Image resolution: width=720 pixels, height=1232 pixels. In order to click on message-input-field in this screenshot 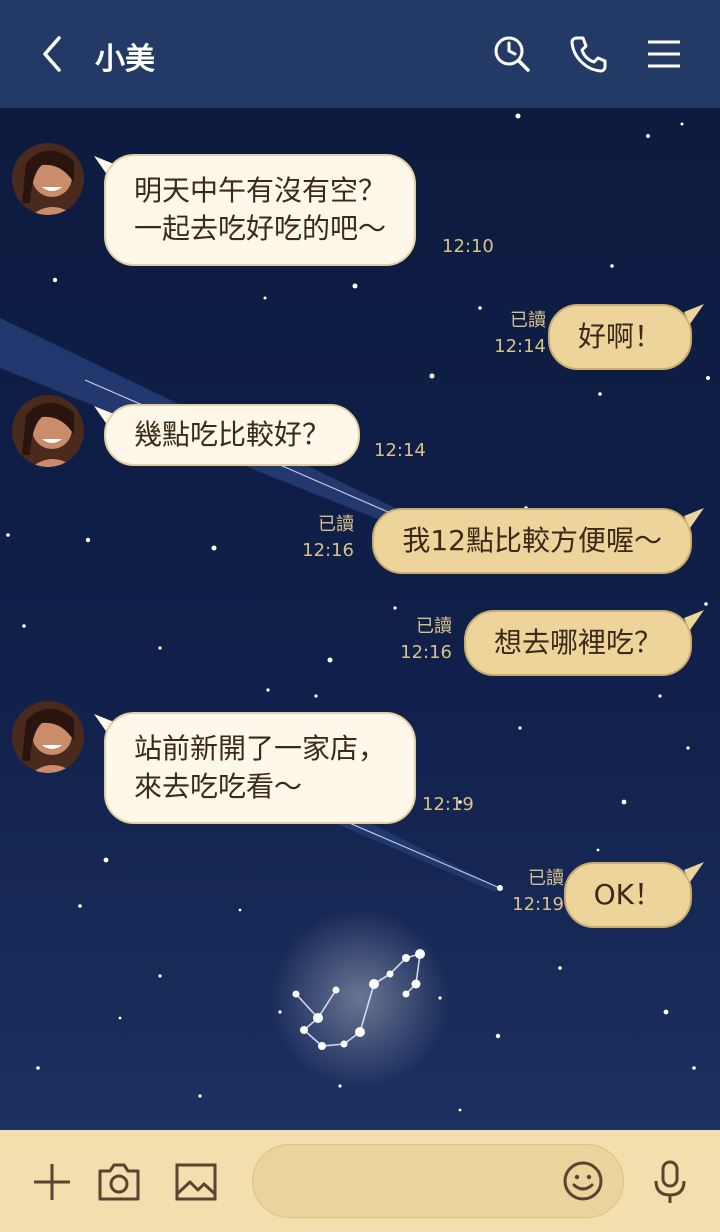, I will do `click(438, 1181)`.